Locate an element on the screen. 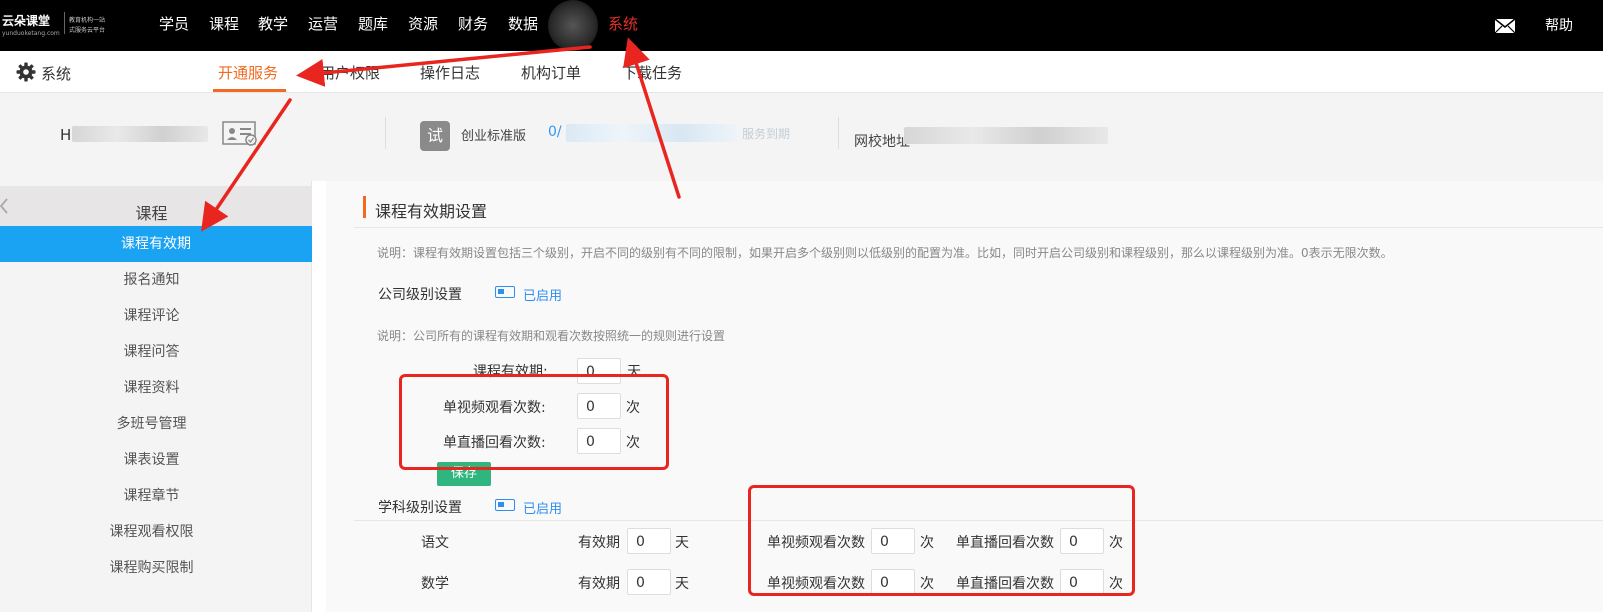 The image size is (1603, 612). blurred-quota is located at coordinates (652, 133).